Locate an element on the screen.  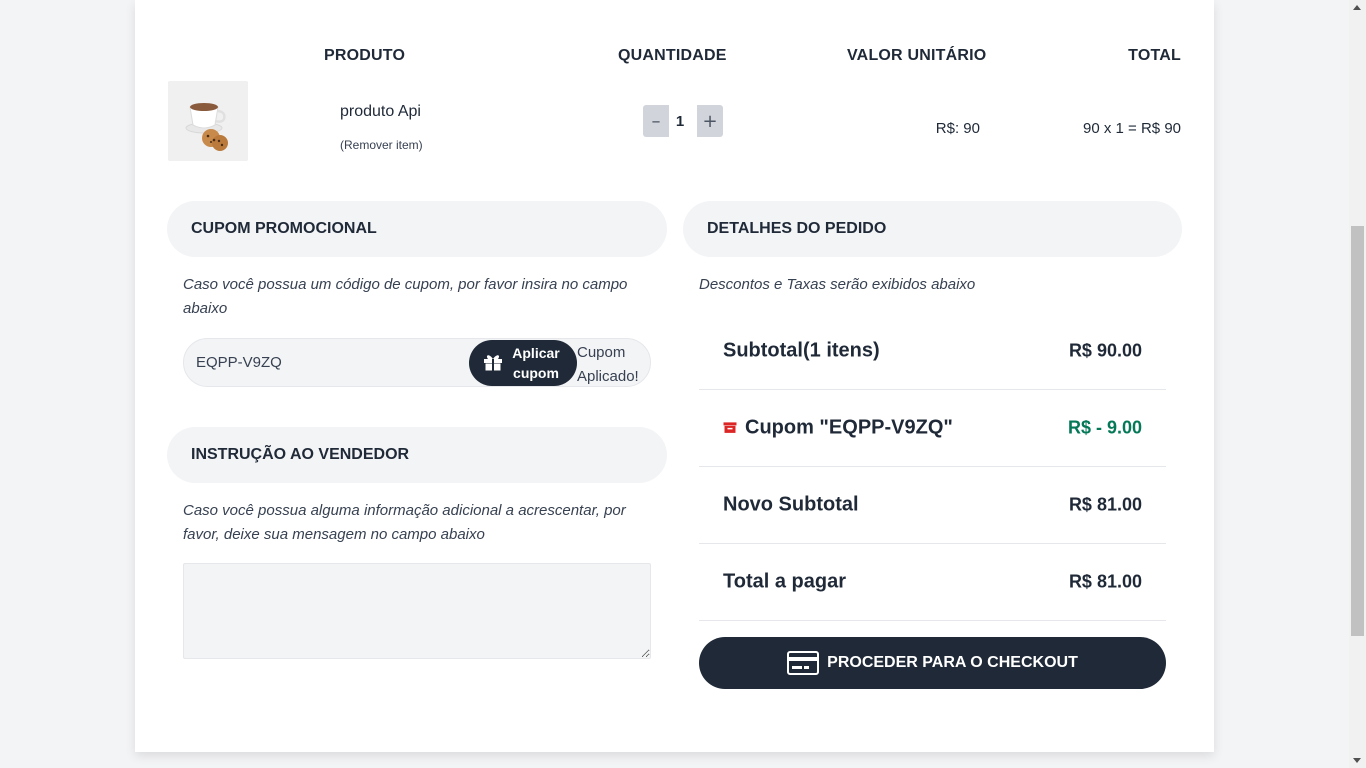
seller-message-textarea is located at coordinates (417, 611).